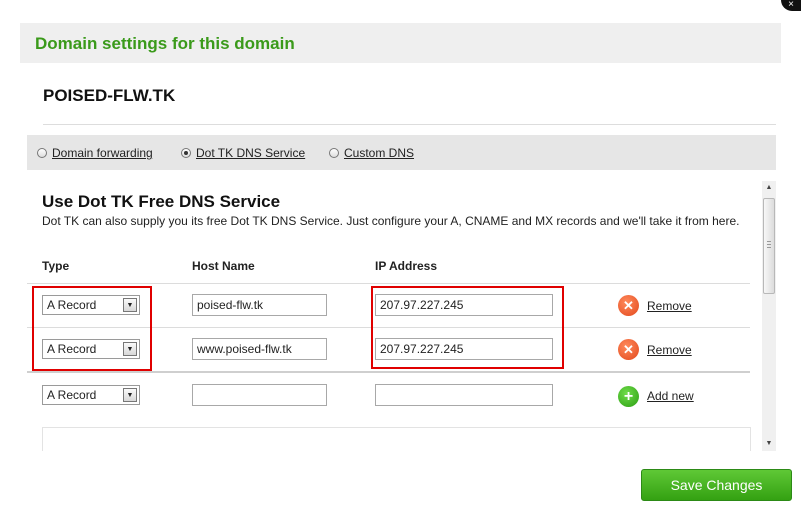 The width and height of the screenshot is (801, 510). I want to click on section-title: Use Dot TK Free DNS Service, so click(161, 201).